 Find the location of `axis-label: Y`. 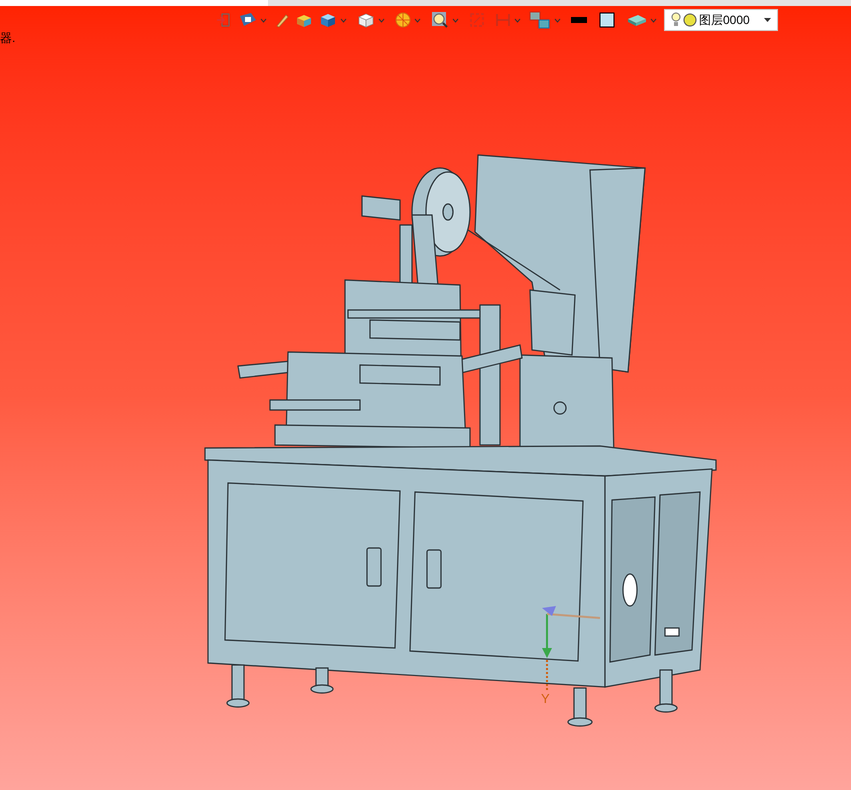

axis-label: Y is located at coordinates (545, 698).